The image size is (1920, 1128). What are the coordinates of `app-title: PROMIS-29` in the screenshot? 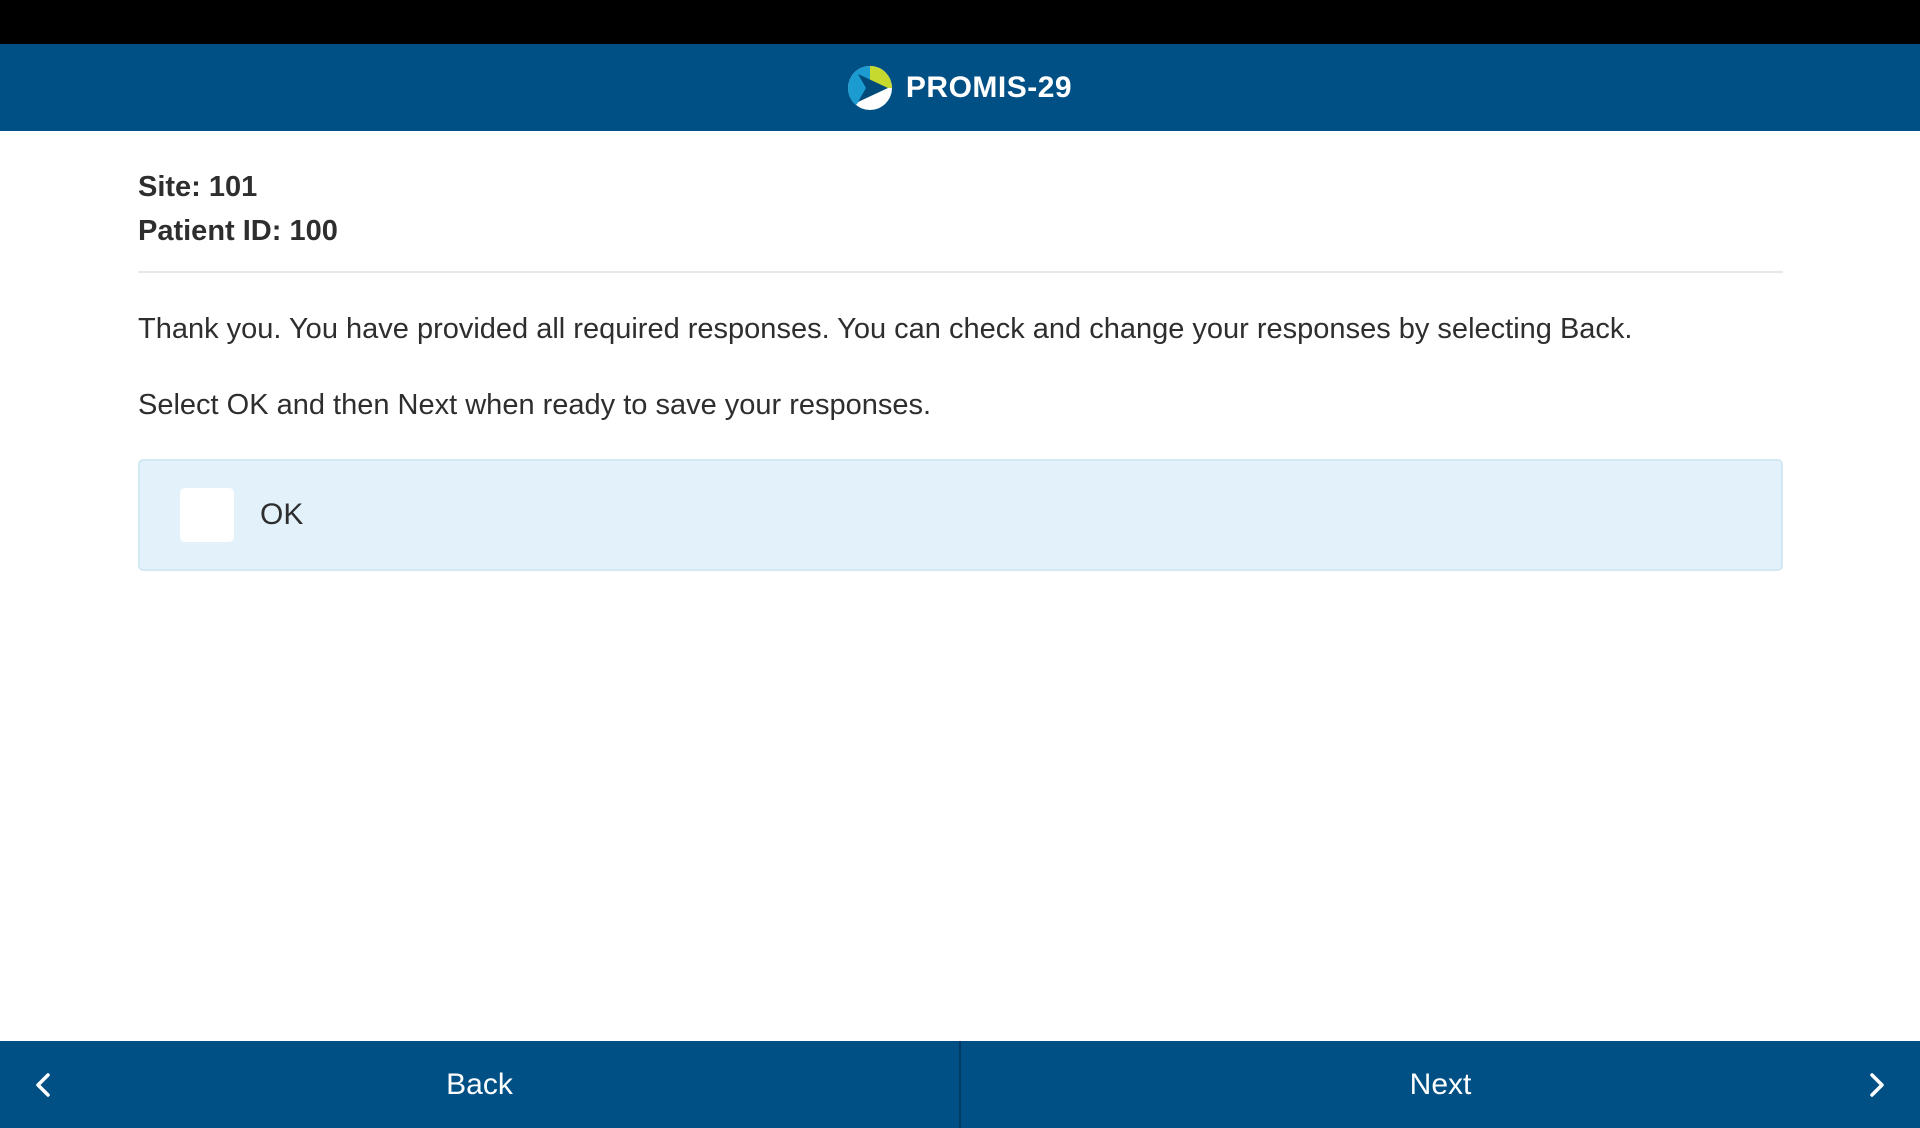 It's located at (989, 87).